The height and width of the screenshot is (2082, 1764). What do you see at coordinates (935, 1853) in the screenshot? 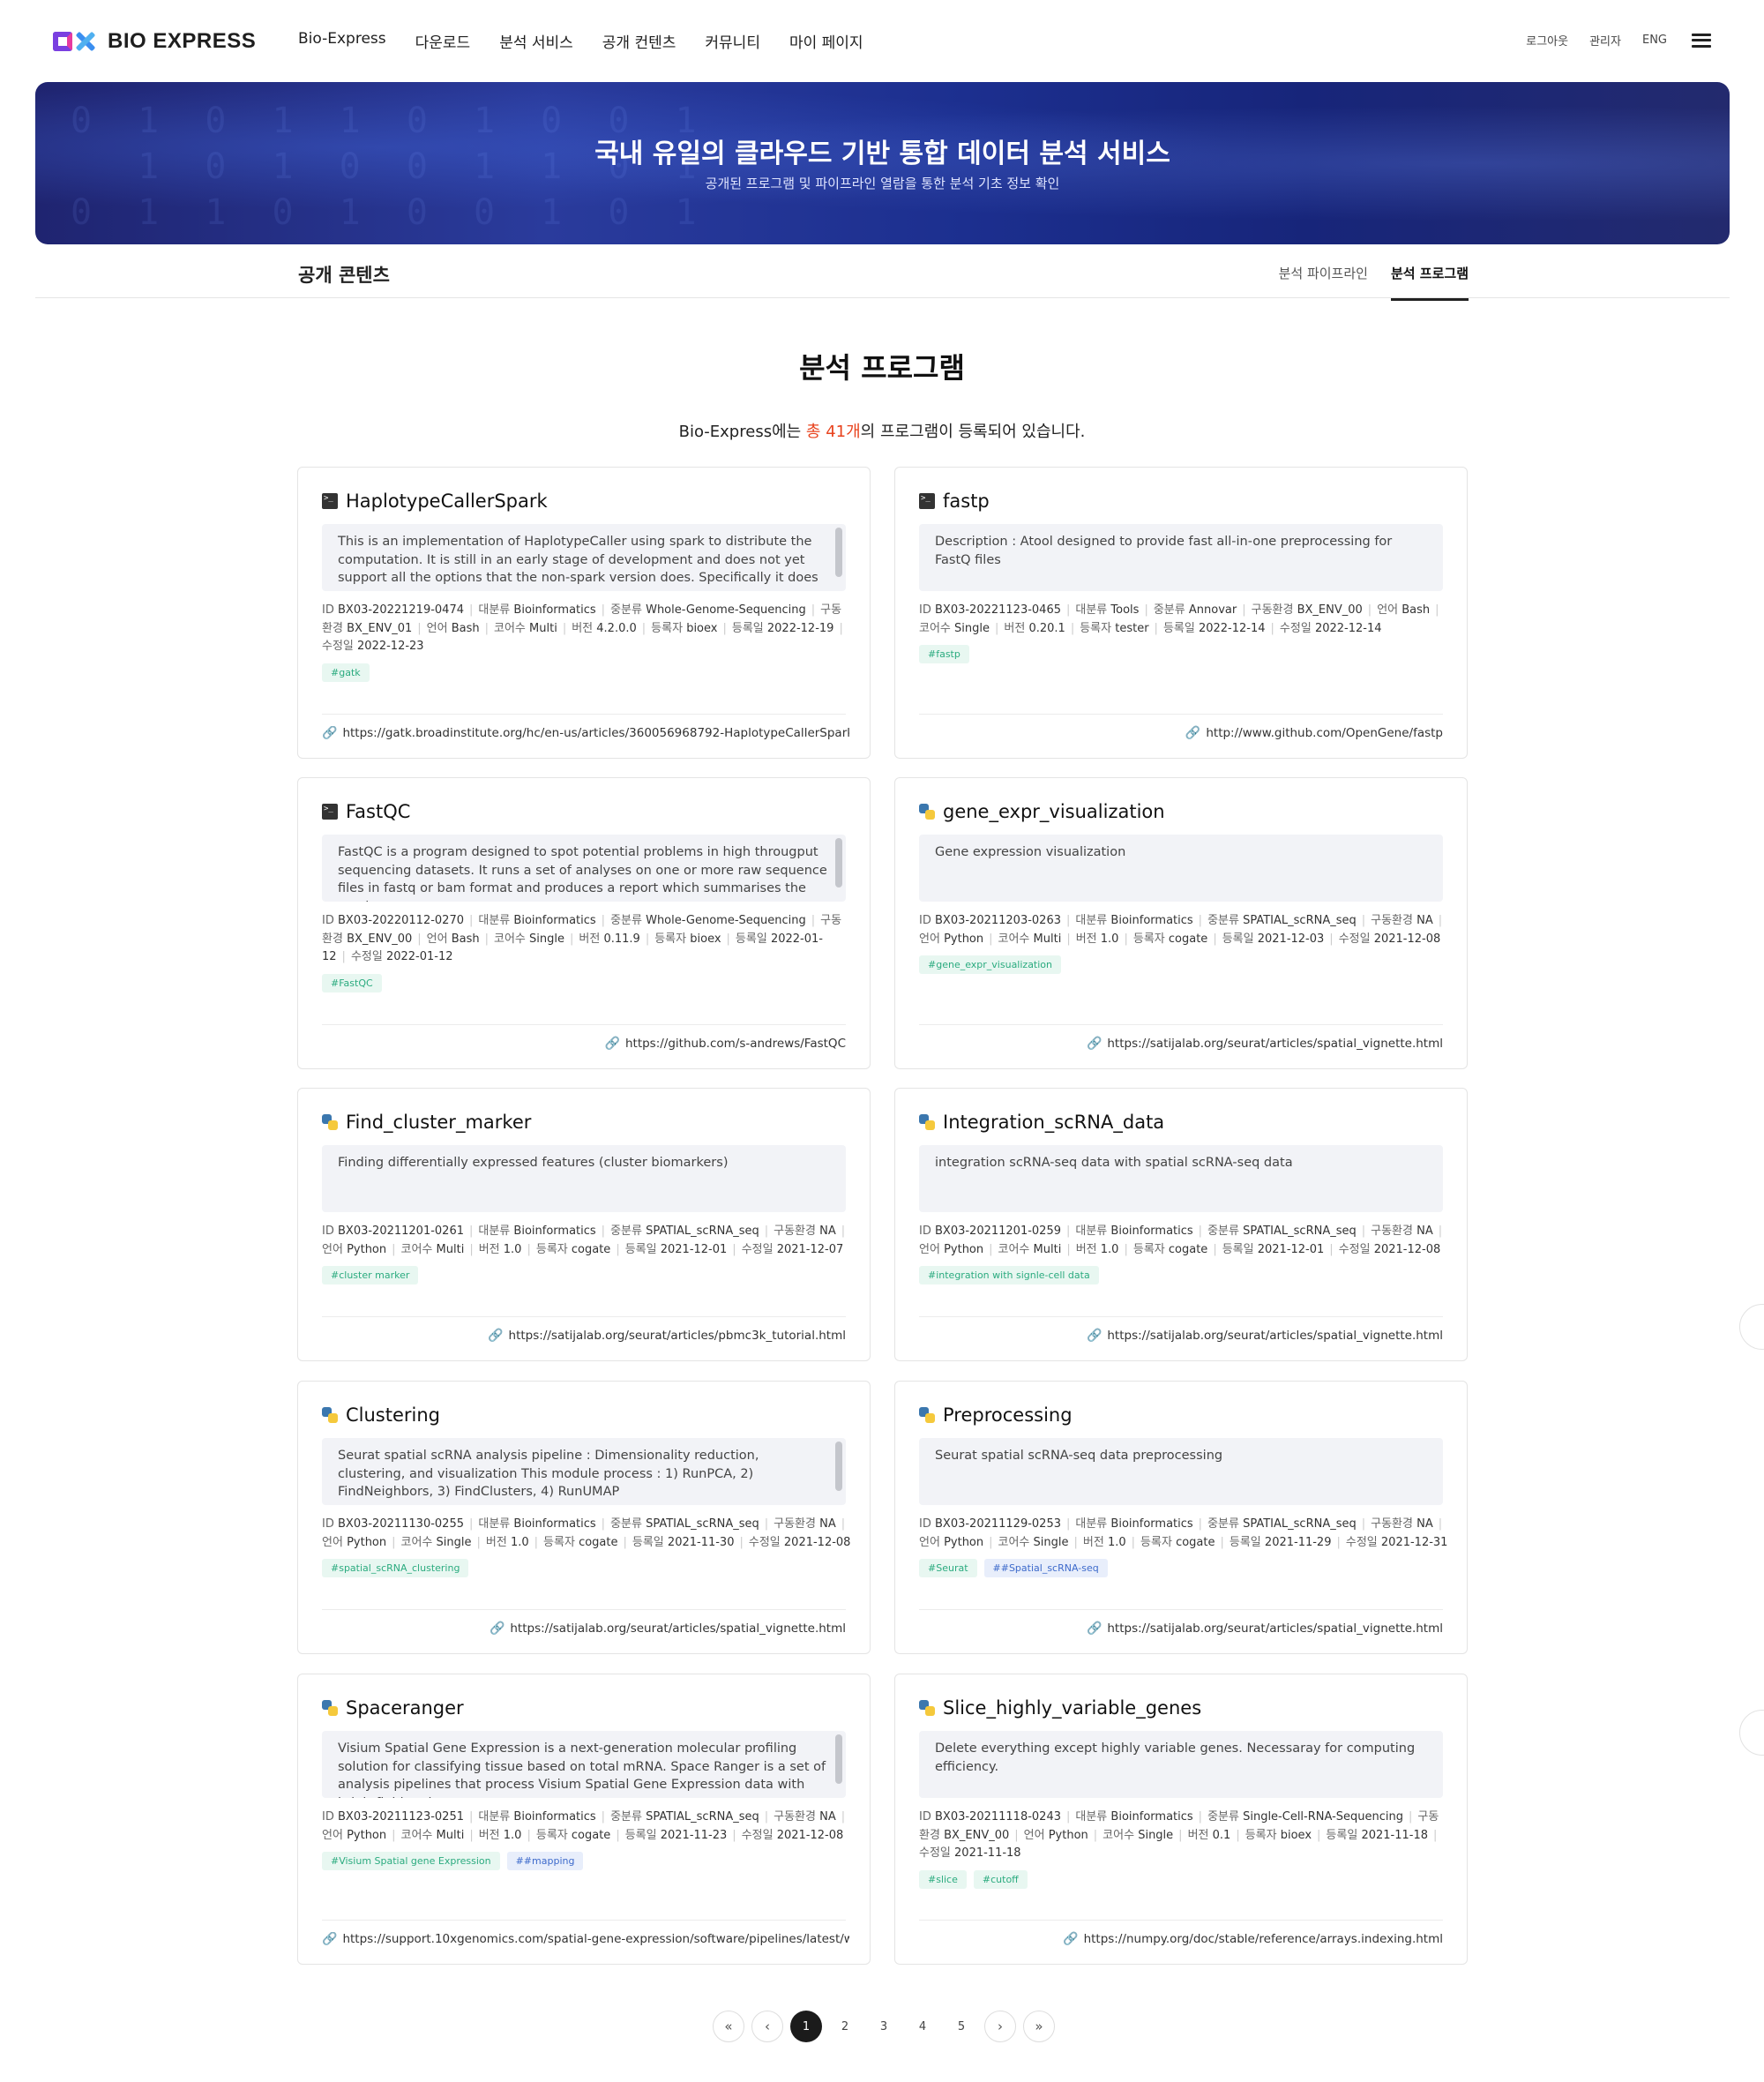
I see `meta-label: 수정일` at bounding box center [935, 1853].